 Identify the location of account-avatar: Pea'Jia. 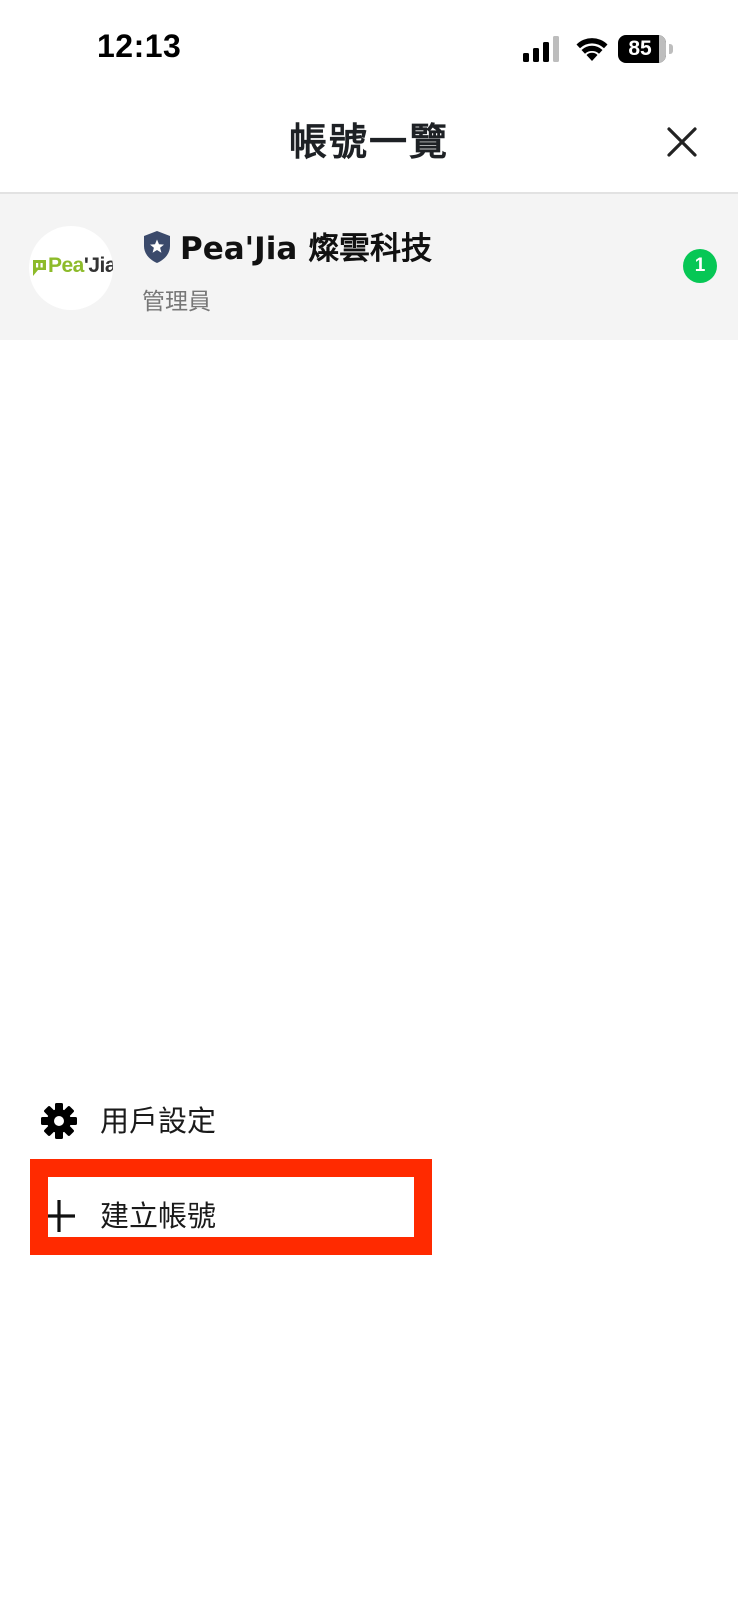
(71, 268).